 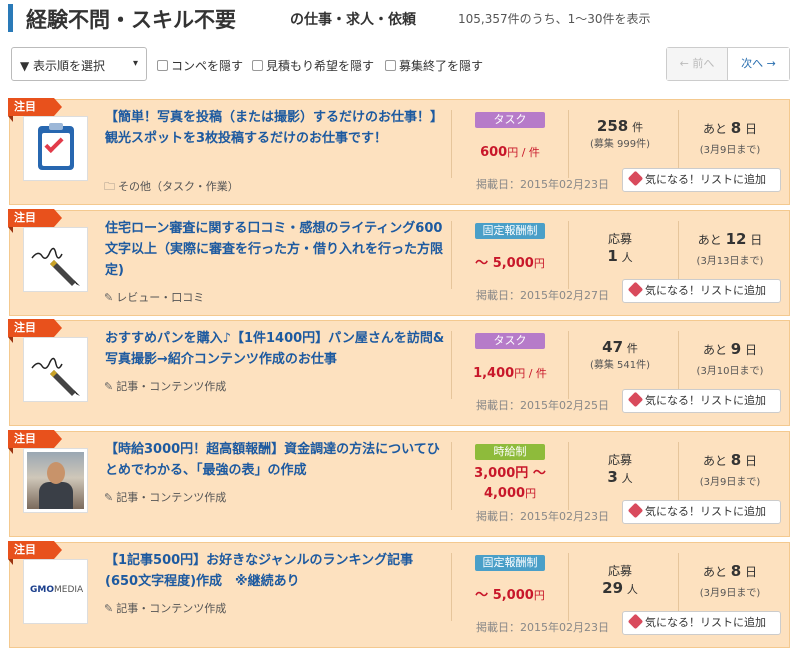 I want to click on apply-count: 47 件 (募集 541件), so click(x=620, y=354).